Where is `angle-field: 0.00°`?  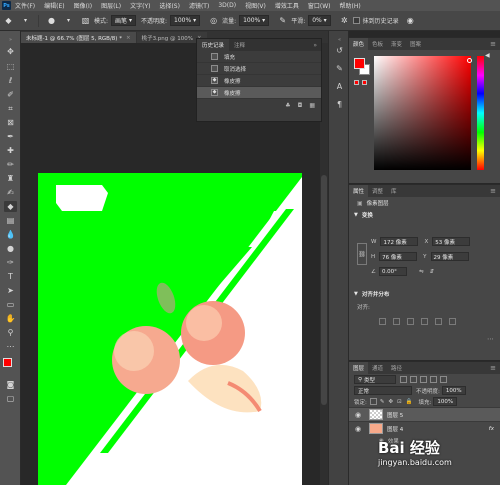
angle-field: 0.00° is located at coordinates (392, 271).